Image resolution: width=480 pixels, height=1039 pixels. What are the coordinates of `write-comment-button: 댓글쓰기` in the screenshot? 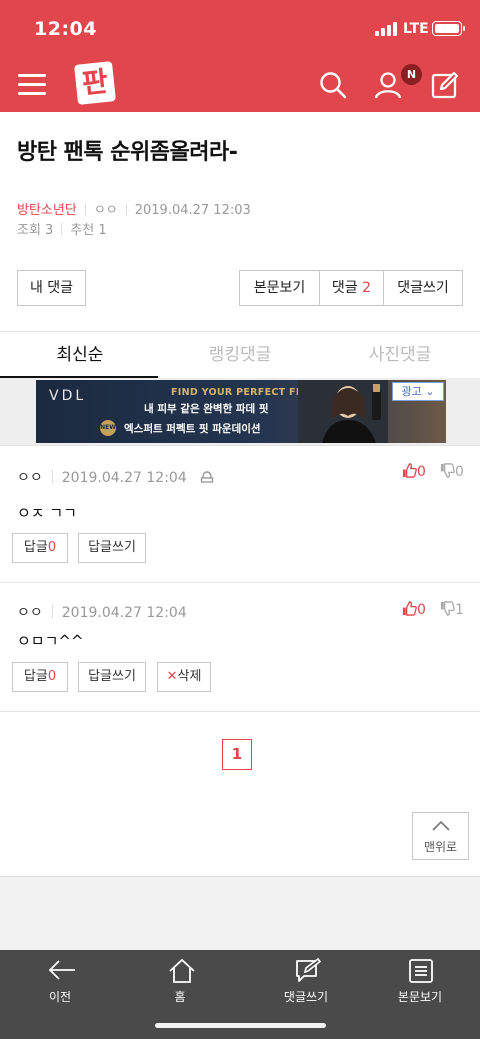 It's located at (423, 288).